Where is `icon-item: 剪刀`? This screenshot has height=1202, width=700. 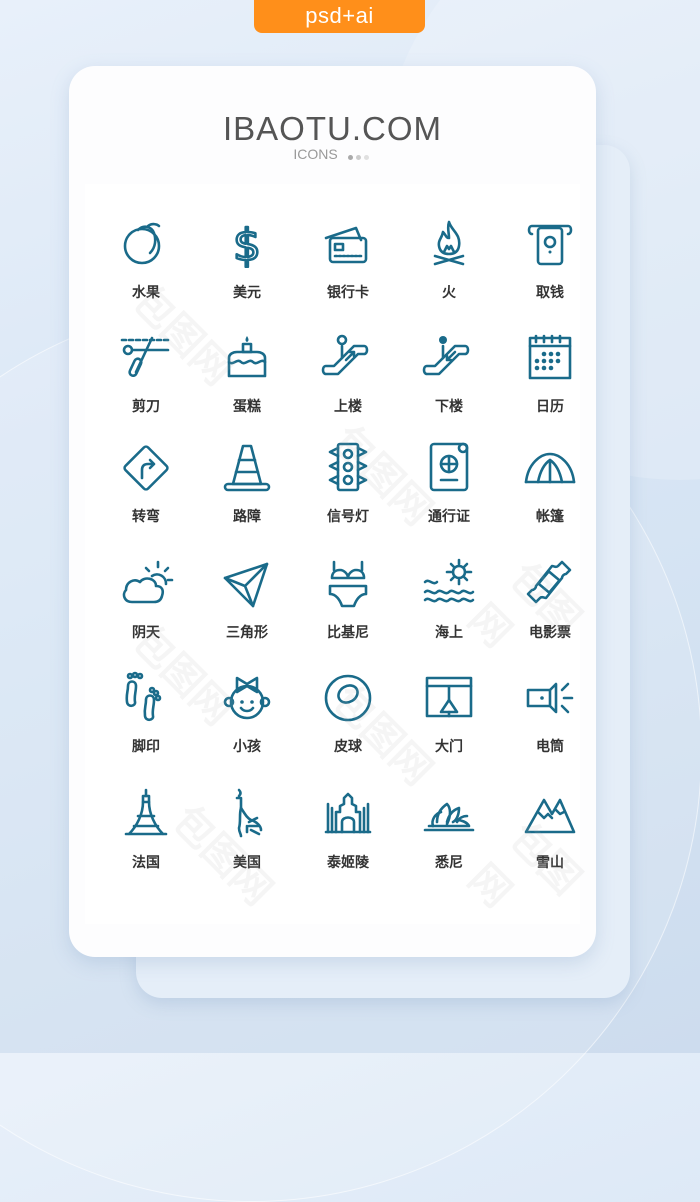
icon-item: 剪刀 is located at coordinates (146, 380).